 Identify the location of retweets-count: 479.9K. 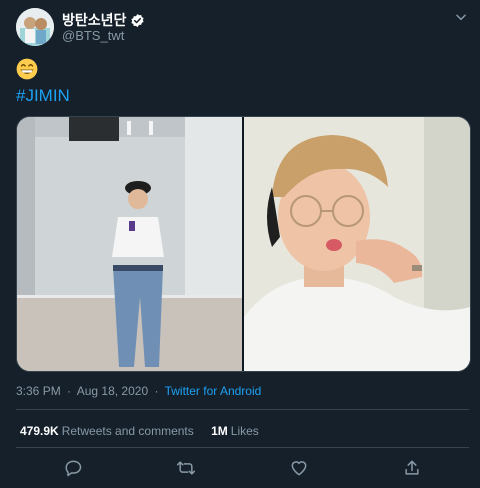
(39, 431).